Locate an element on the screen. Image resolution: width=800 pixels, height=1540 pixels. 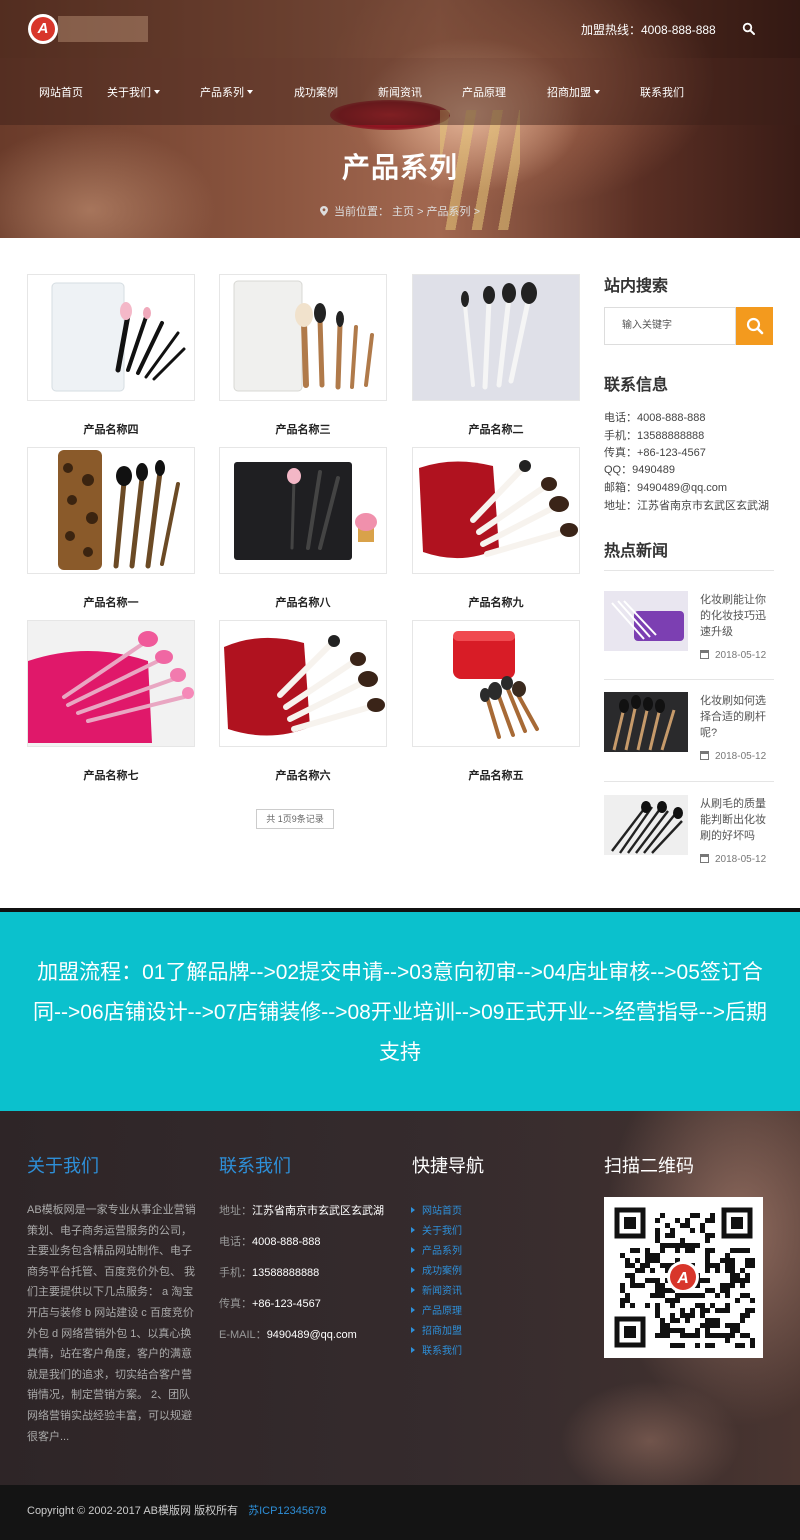
product-name: 产品名称五 is located at coordinates (496, 775).